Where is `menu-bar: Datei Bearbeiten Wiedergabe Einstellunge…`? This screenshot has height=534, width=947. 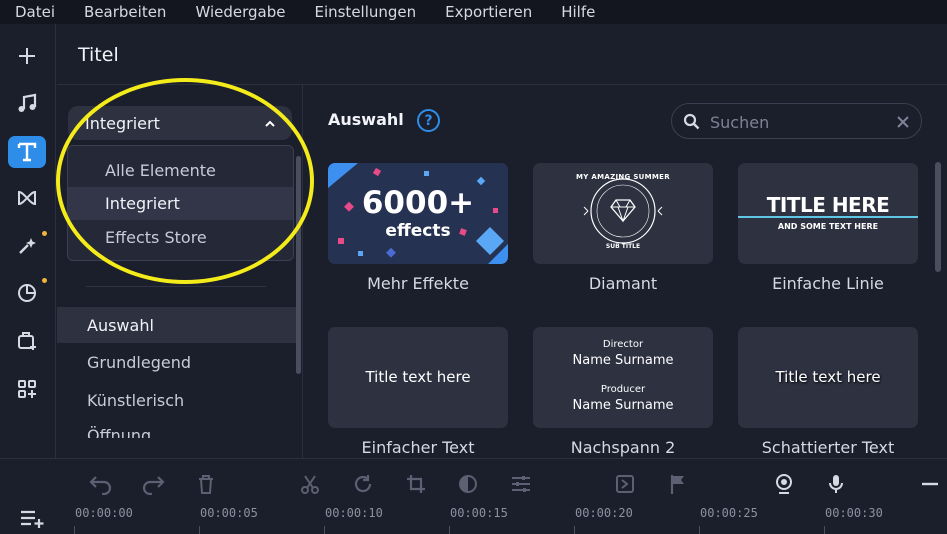
menu-bar: Datei Bearbeiten Wiedergabe Einstellunge… is located at coordinates (473, 12).